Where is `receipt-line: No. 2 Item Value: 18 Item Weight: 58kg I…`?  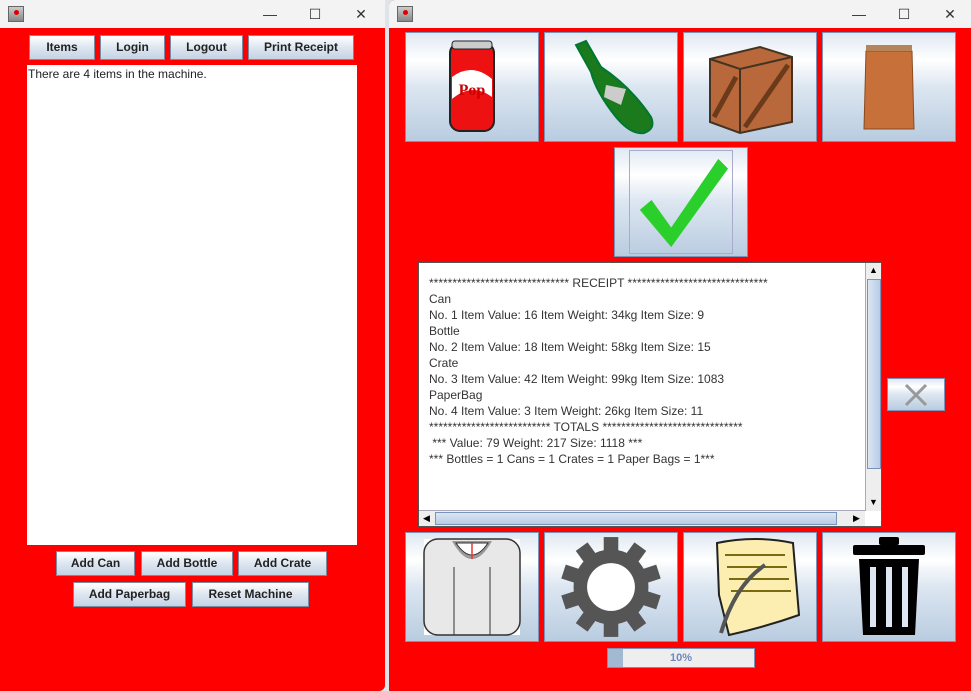 receipt-line: No. 2 Item Value: 18 Item Weight: 58kg I… is located at coordinates (570, 347).